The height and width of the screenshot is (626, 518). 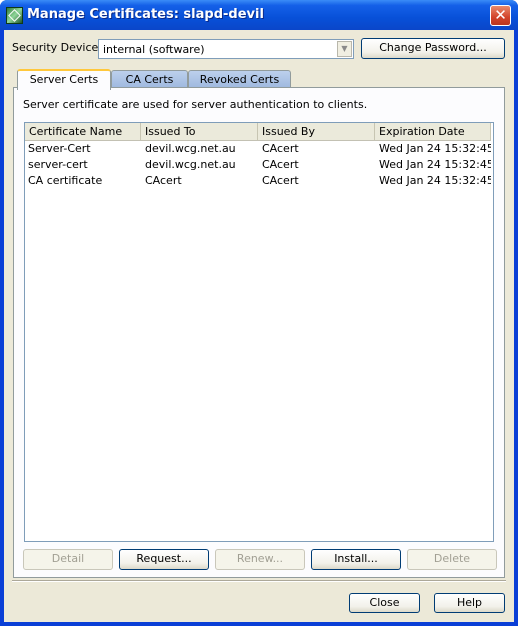 What do you see at coordinates (154, 49) in the screenshot?
I see `security-device-value: internal (software)` at bounding box center [154, 49].